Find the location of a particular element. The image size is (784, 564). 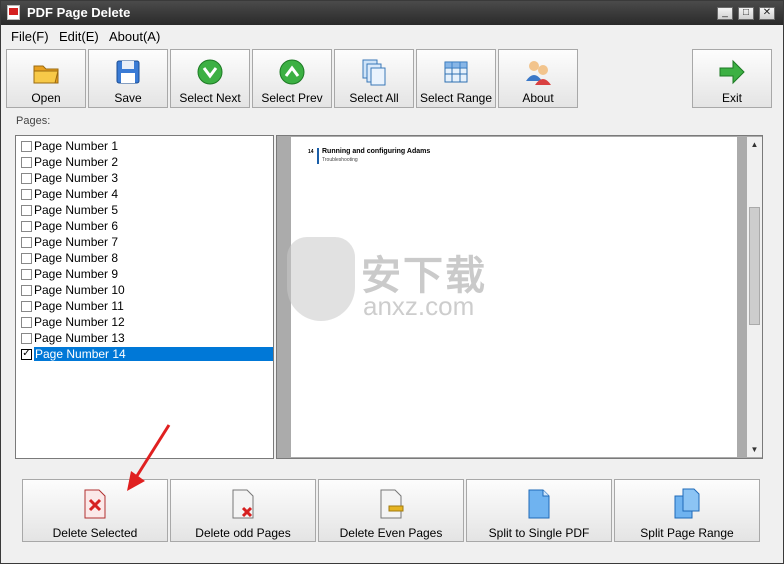

green-right-arrow-icon is located at coordinates (732, 72).